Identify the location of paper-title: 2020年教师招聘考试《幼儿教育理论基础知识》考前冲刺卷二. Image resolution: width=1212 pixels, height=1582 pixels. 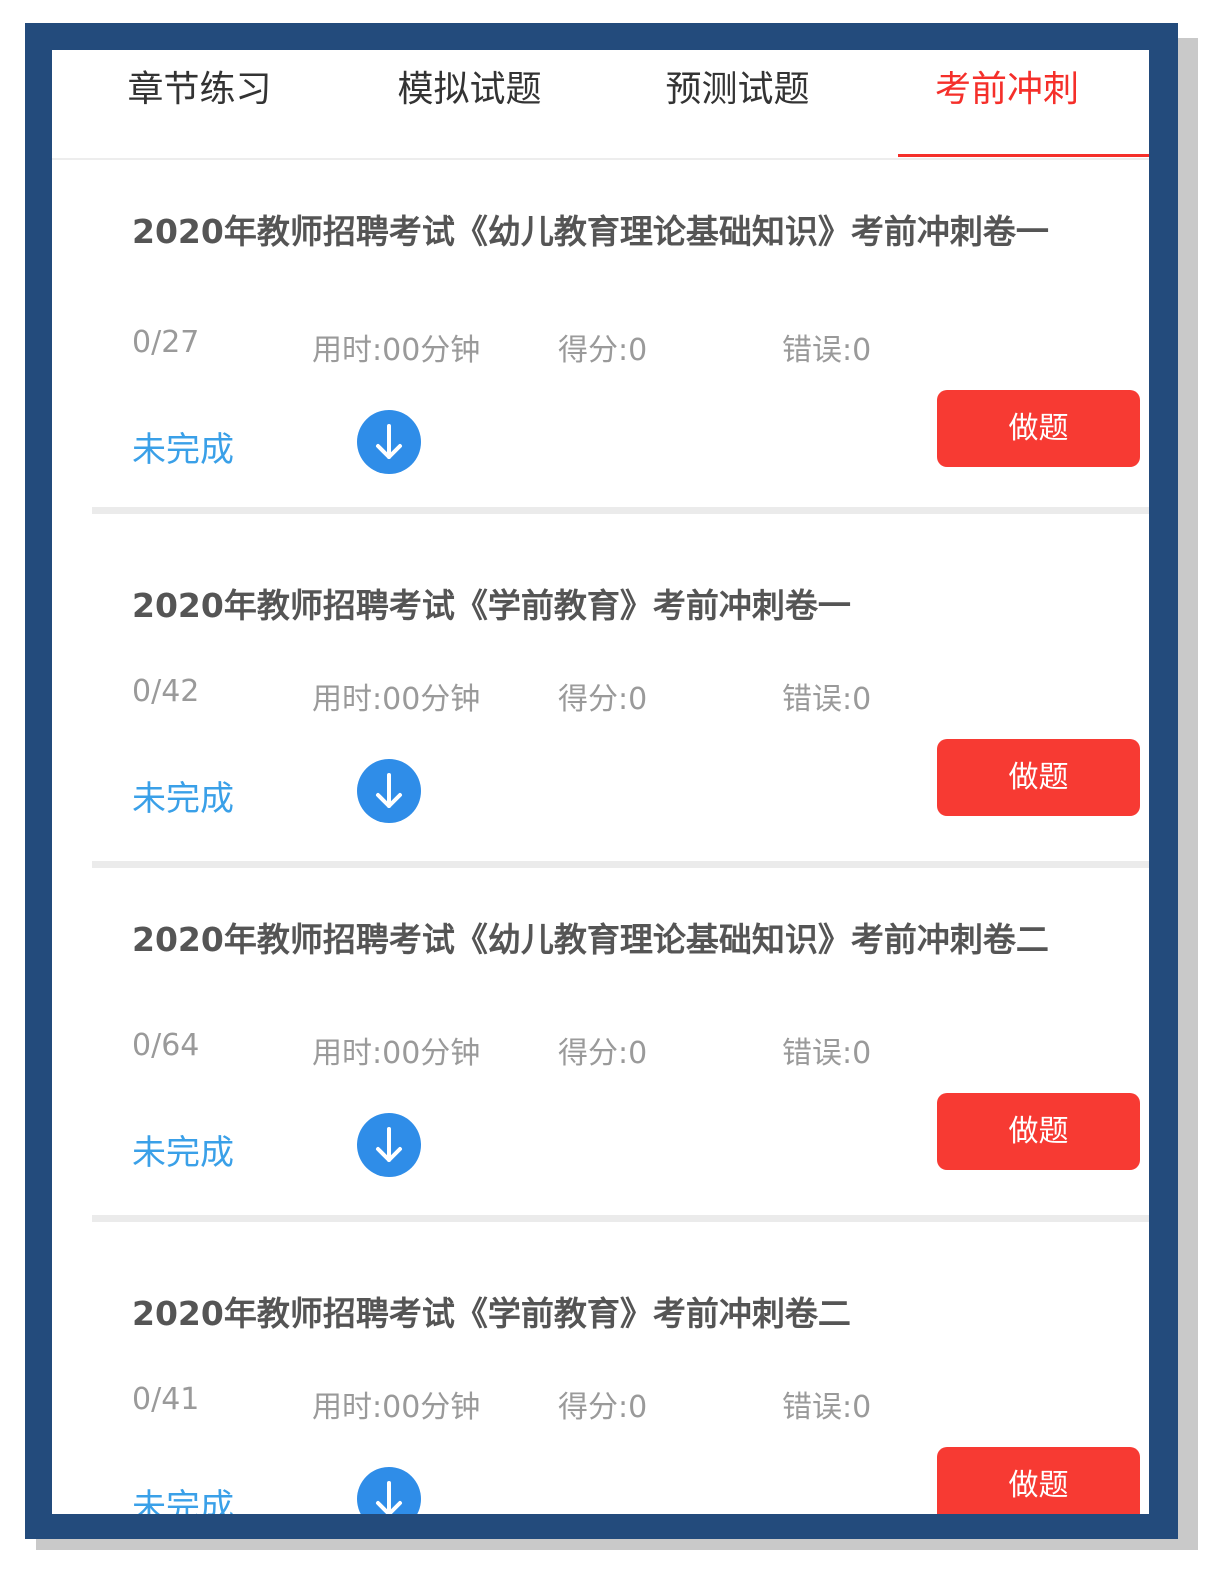
(590, 939).